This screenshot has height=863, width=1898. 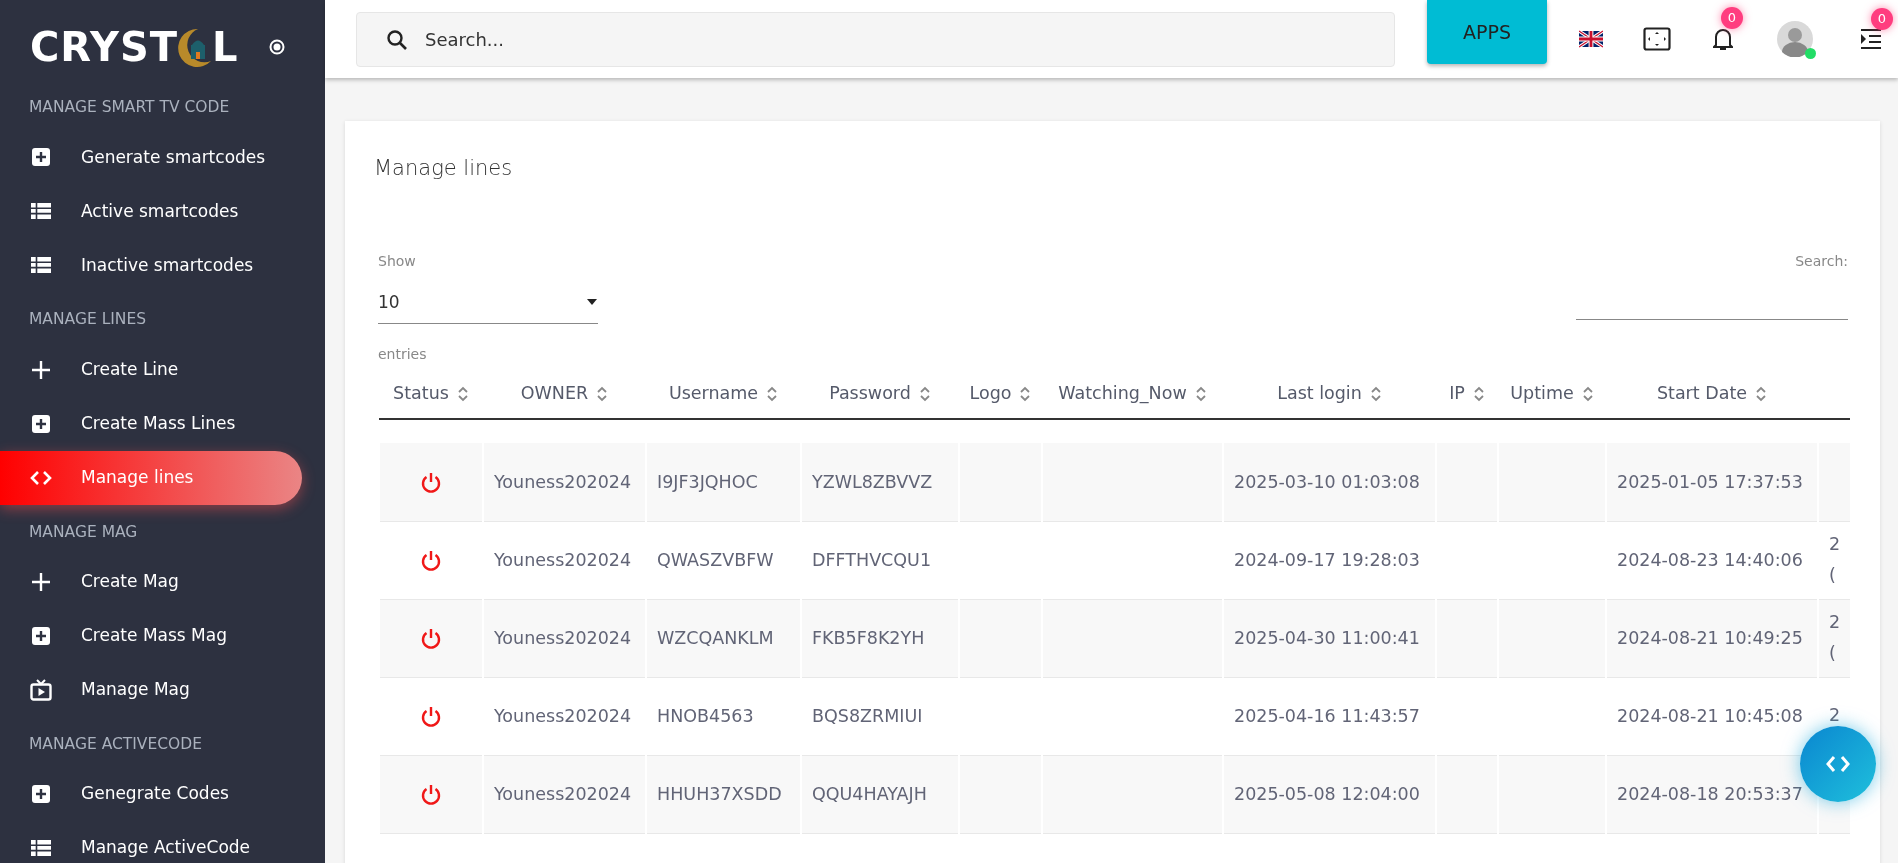 What do you see at coordinates (151, 689) in the screenshot?
I see `sidebar-item: Manage Mag` at bounding box center [151, 689].